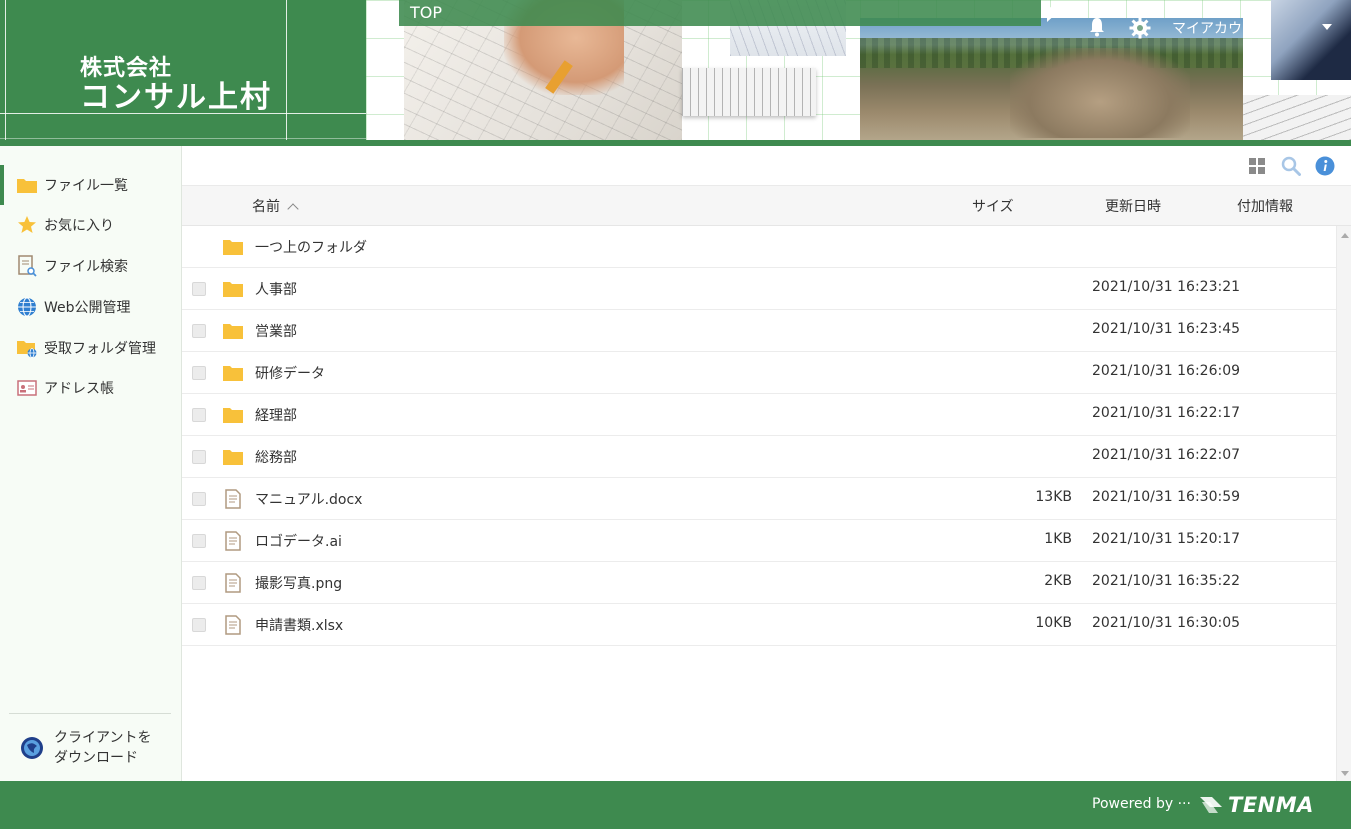 The height and width of the screenshot is (829, 1351). Describe the element at coordinates (276, 457) in the screenshot. I see `file-name: 総務部` at that location.